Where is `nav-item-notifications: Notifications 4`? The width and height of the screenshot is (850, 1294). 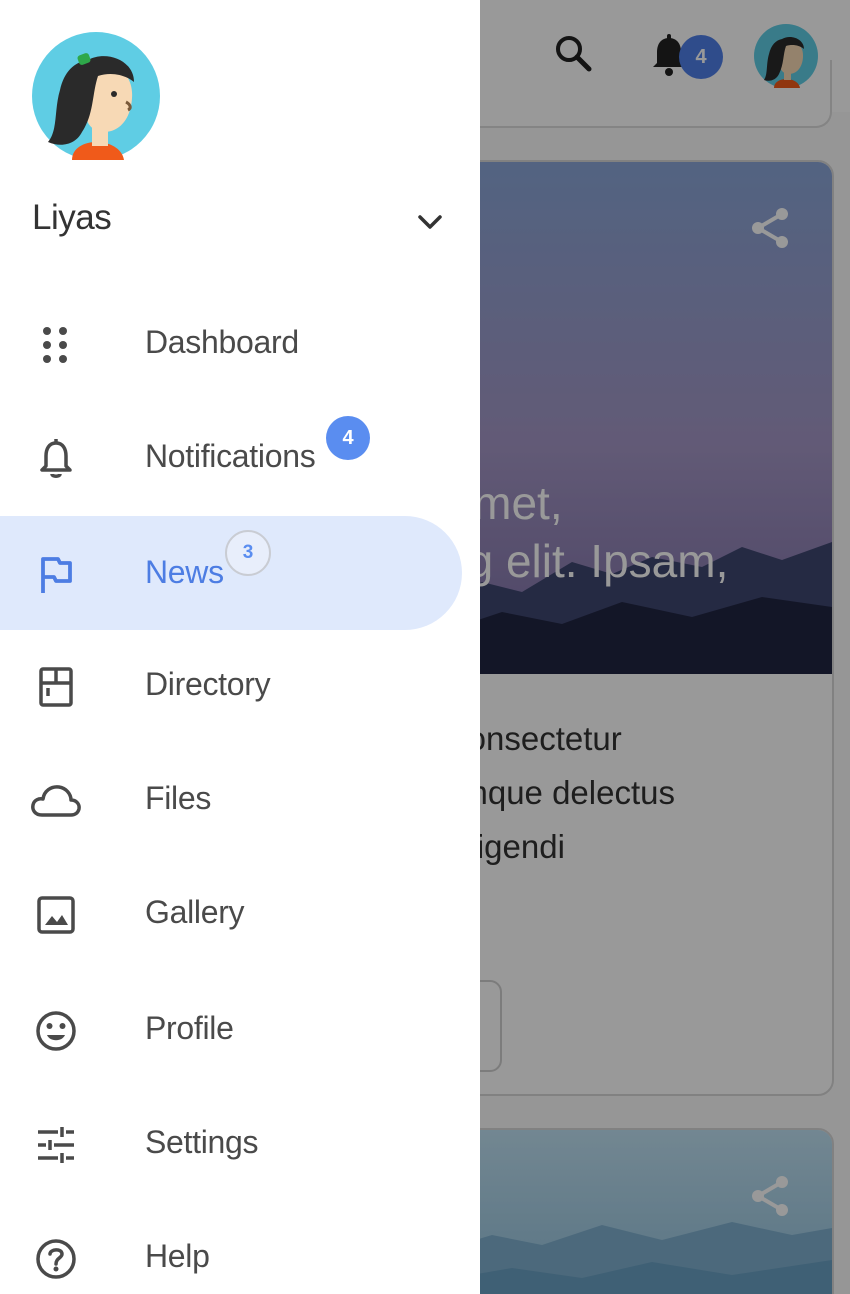
nav-item-notifications: Notifications 4 is located at coordinates (240, 457).